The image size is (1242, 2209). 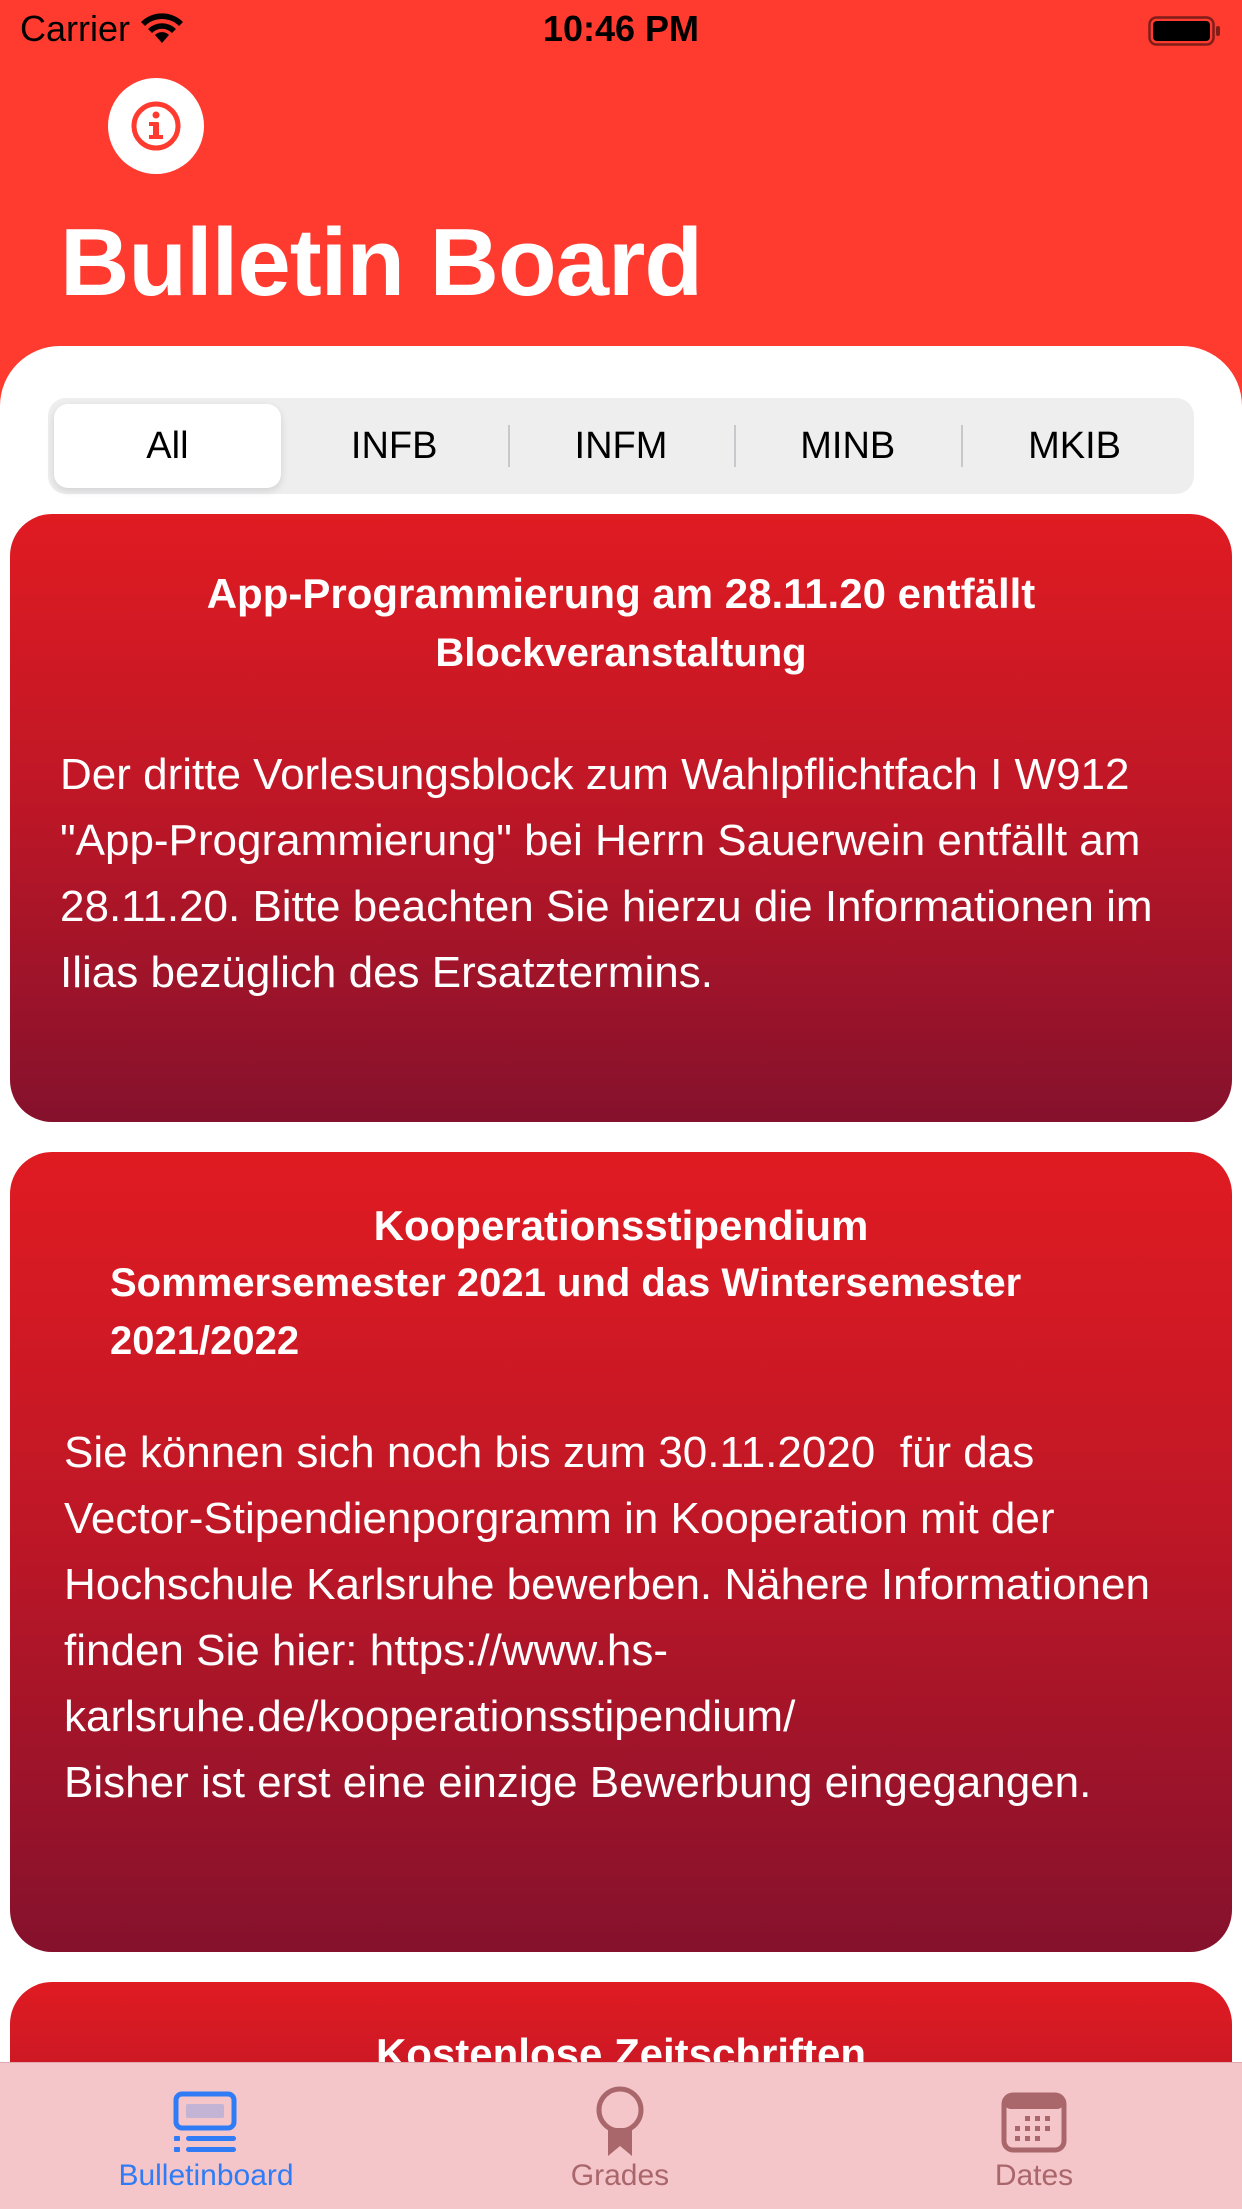 I want to click on tab-dates: Dates, so click(x=1034, y=2136).